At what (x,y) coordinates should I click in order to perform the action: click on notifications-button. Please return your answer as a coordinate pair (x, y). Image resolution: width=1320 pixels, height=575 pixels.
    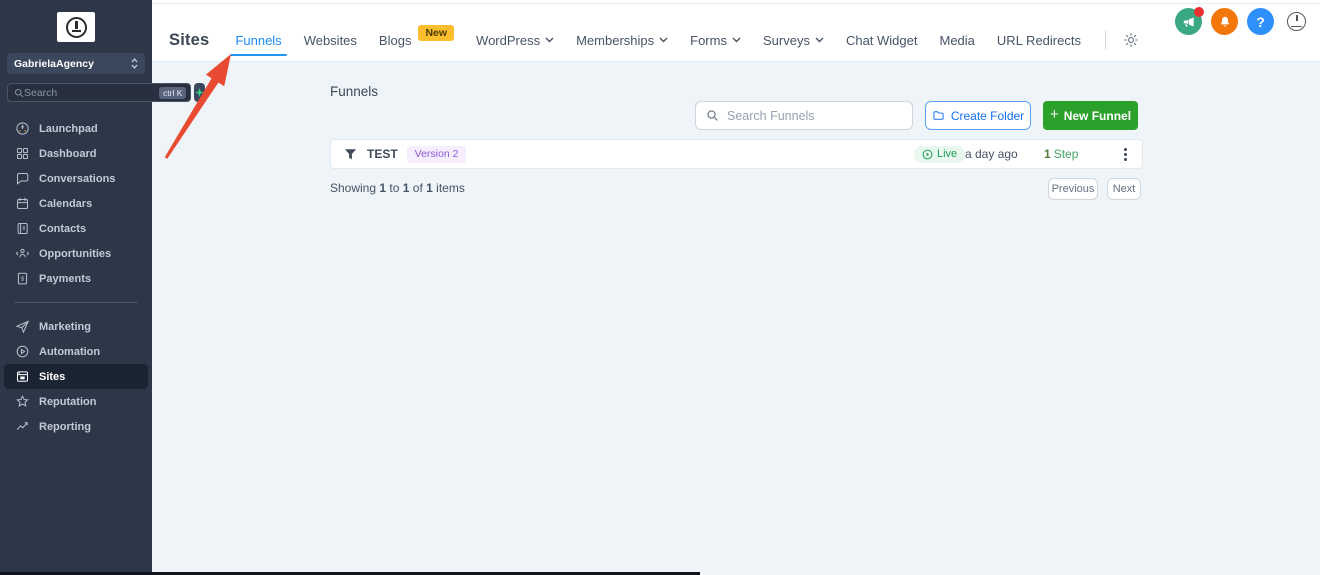
    Looking at the image, I should click on (1224, 21).